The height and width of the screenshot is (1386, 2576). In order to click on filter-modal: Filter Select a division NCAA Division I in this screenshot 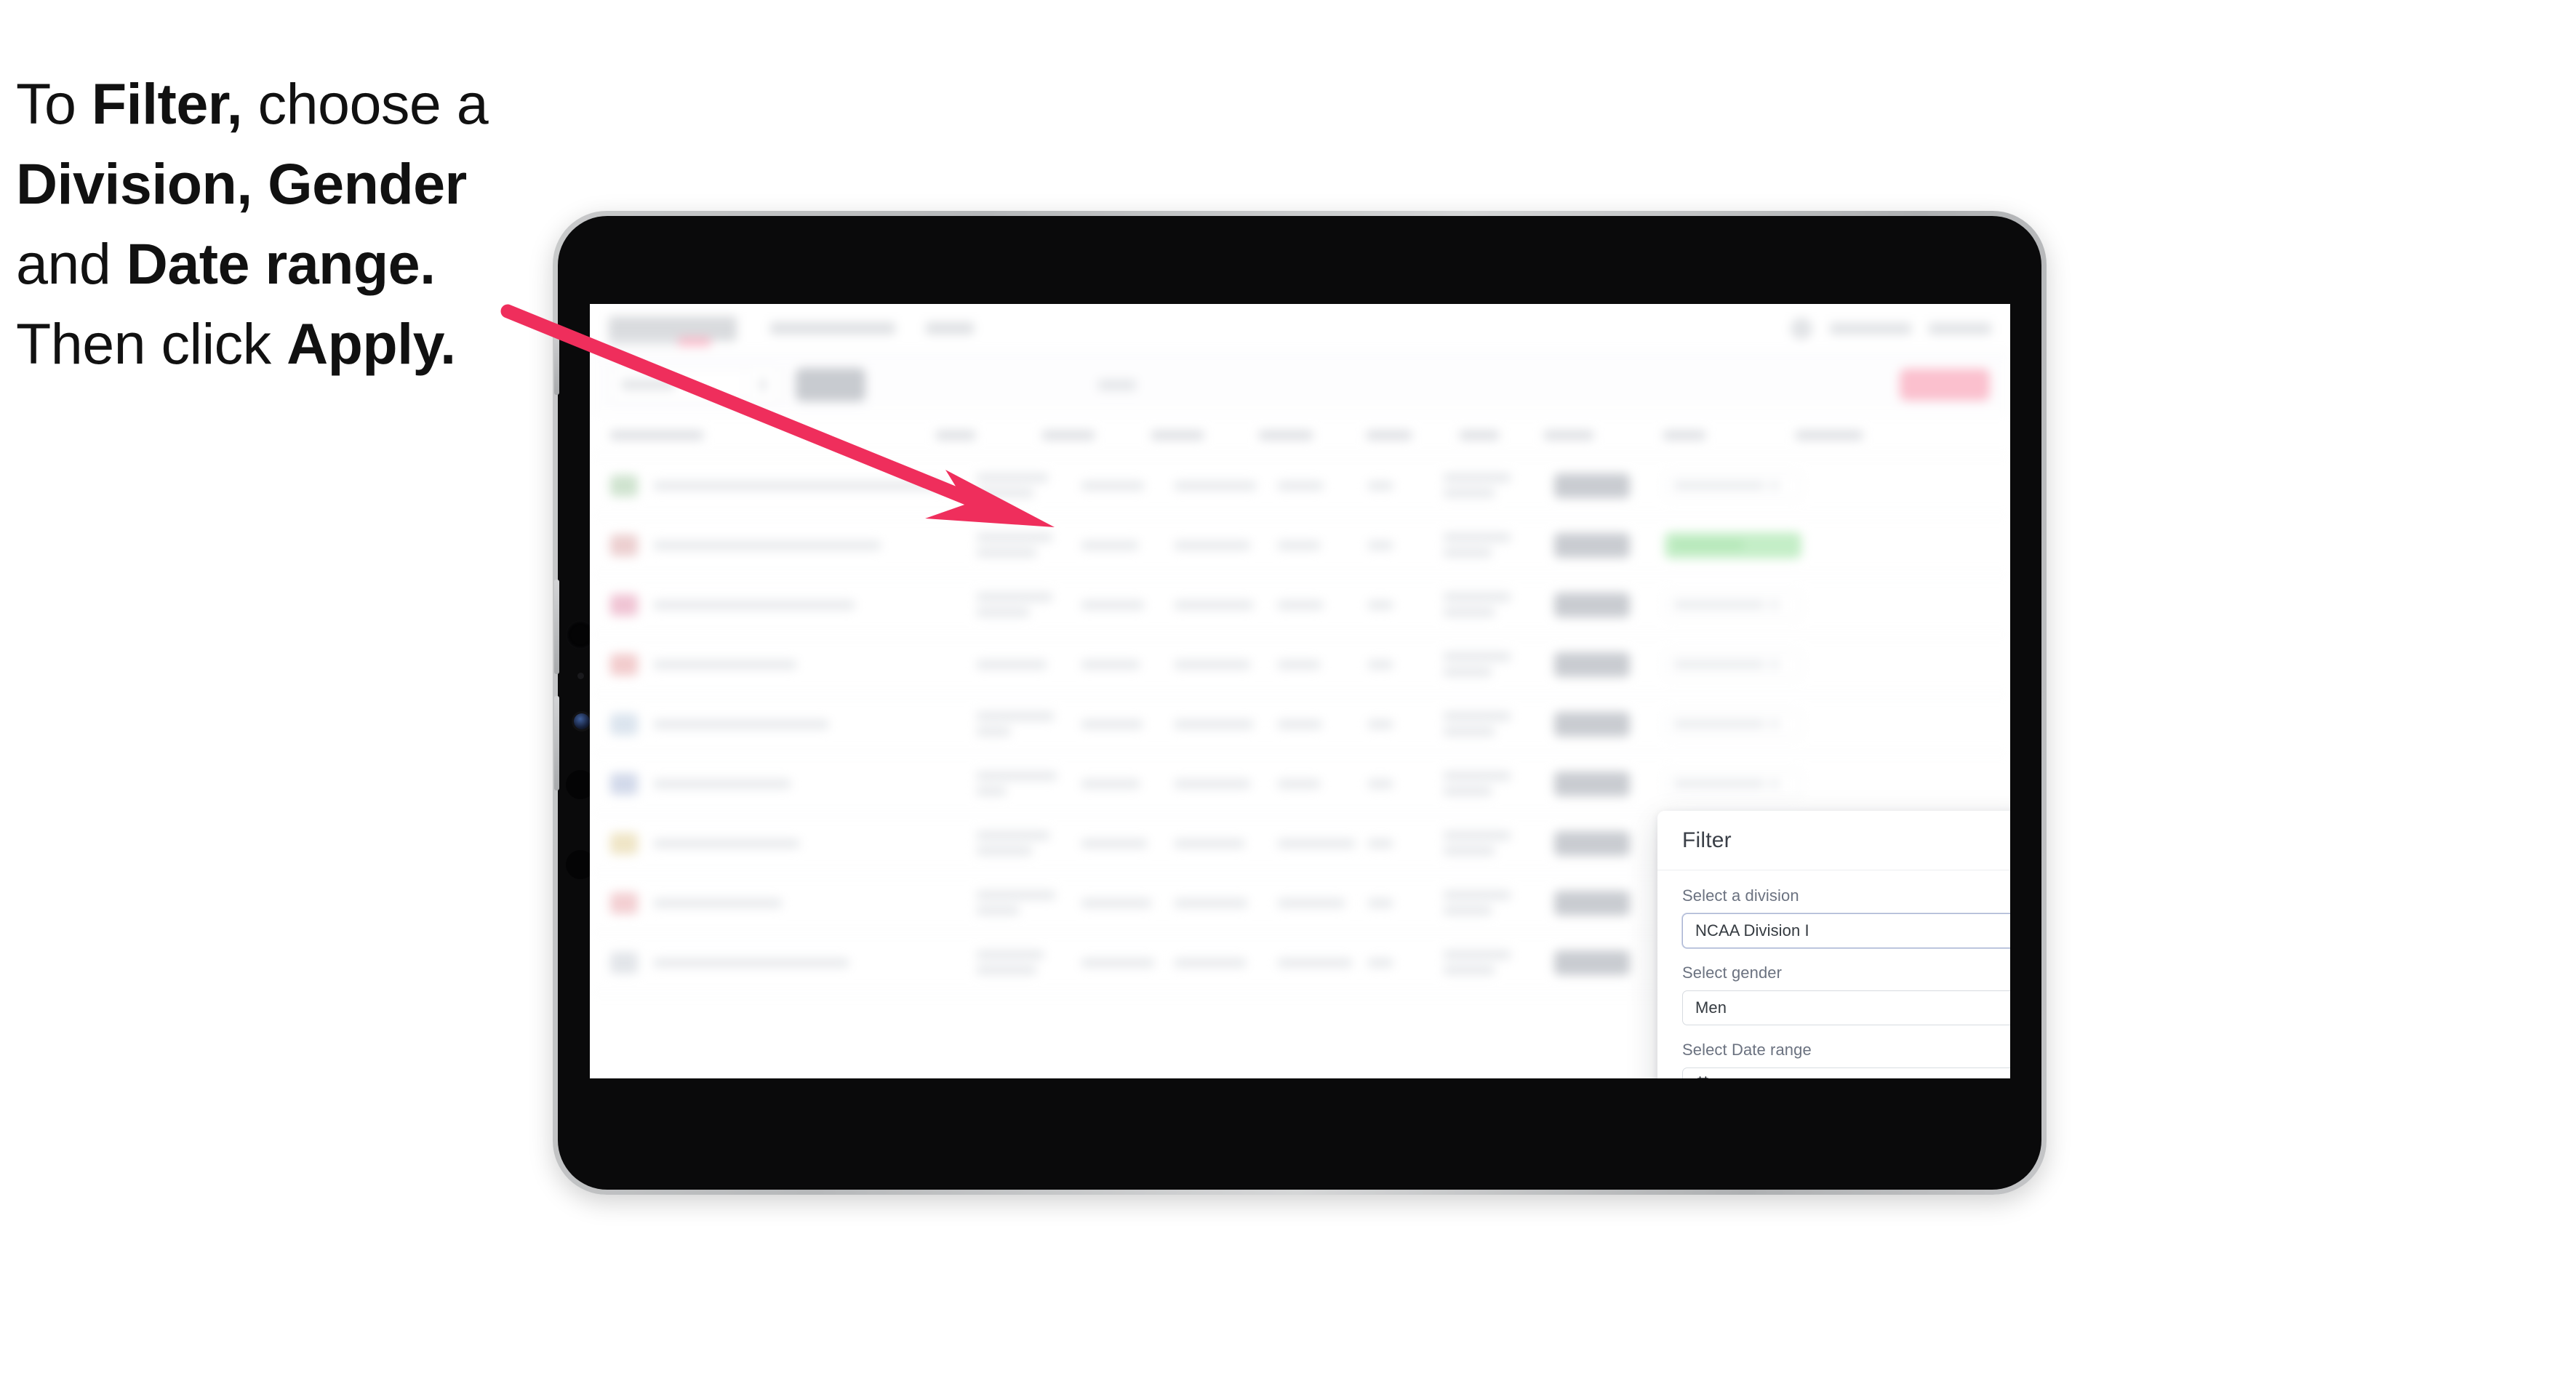, I will do `click(1833, 945)`.